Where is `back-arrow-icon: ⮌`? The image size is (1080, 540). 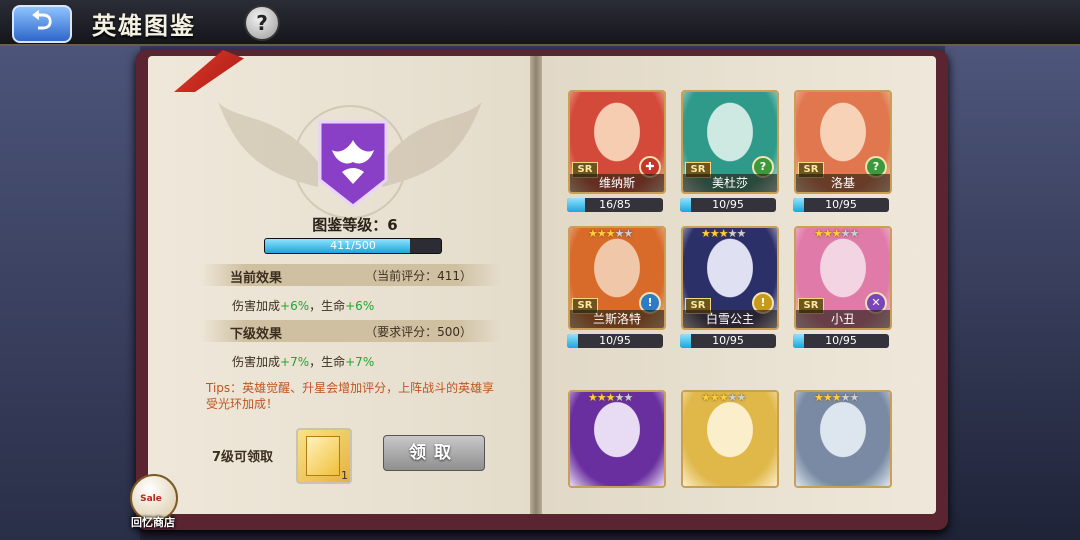
back-arrow-icon: ⮌ is located at coordinates (42, 21).